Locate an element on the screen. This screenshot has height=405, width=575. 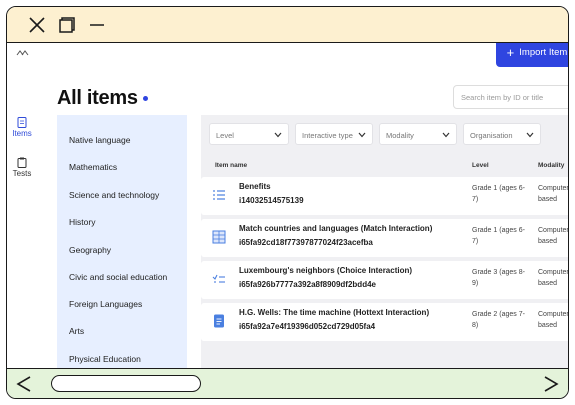
filter-organisation: Organisation is located at coordinates (502, 134).